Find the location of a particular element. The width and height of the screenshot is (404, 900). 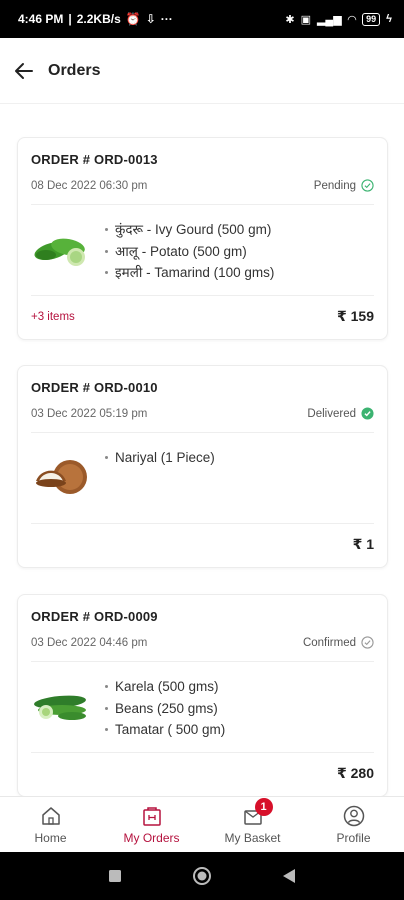

list-item: आलू - Potato (500 gm) is located at coordinates (189, 252).